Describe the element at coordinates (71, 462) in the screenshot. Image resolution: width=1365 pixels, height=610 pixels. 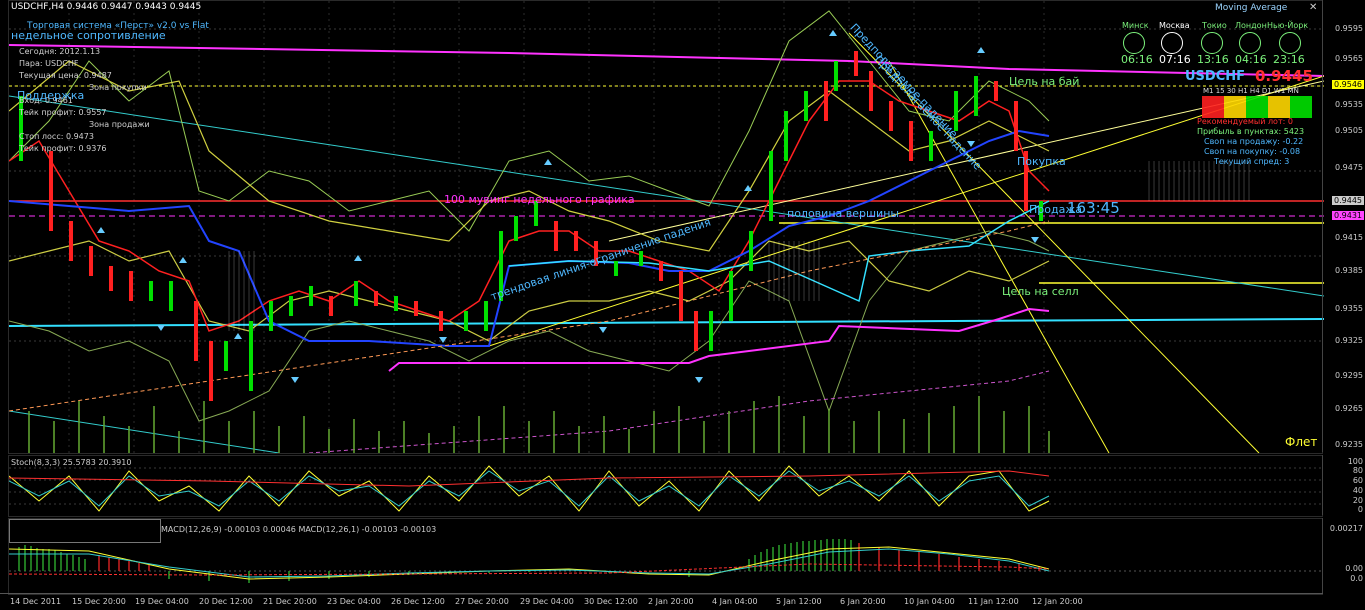
I see `stochastic-label: Stoch(8,3,3) 25.5783 20.3910` at that location.